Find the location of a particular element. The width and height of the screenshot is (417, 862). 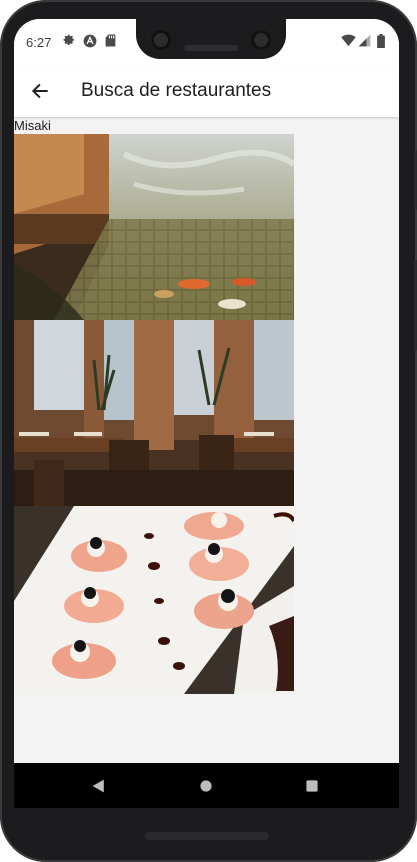

nav-back-button is located at coordinates (99, 786).